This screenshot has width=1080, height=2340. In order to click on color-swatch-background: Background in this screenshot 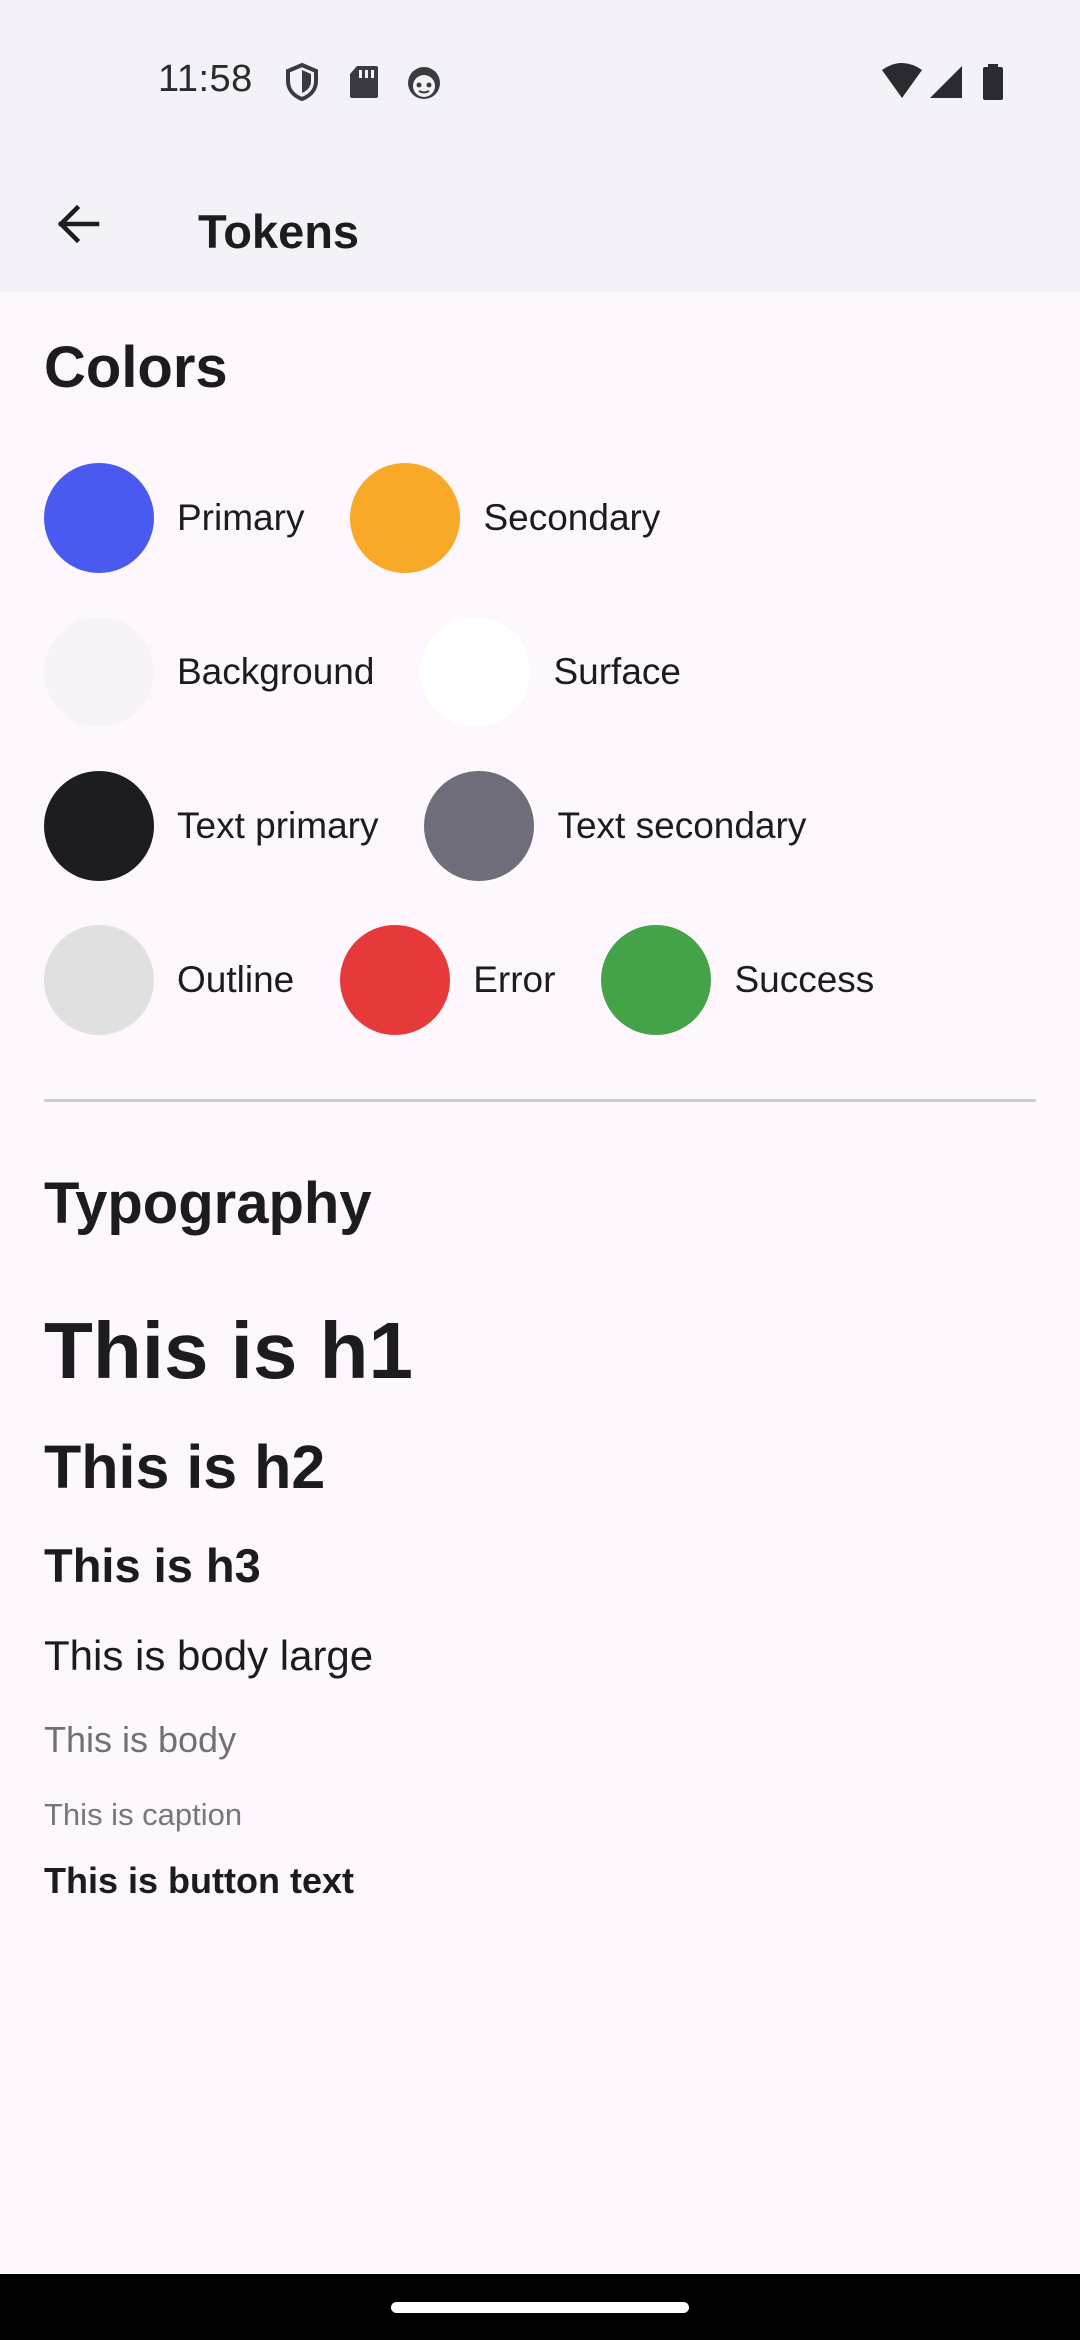, I will do `click(209, 672)`.